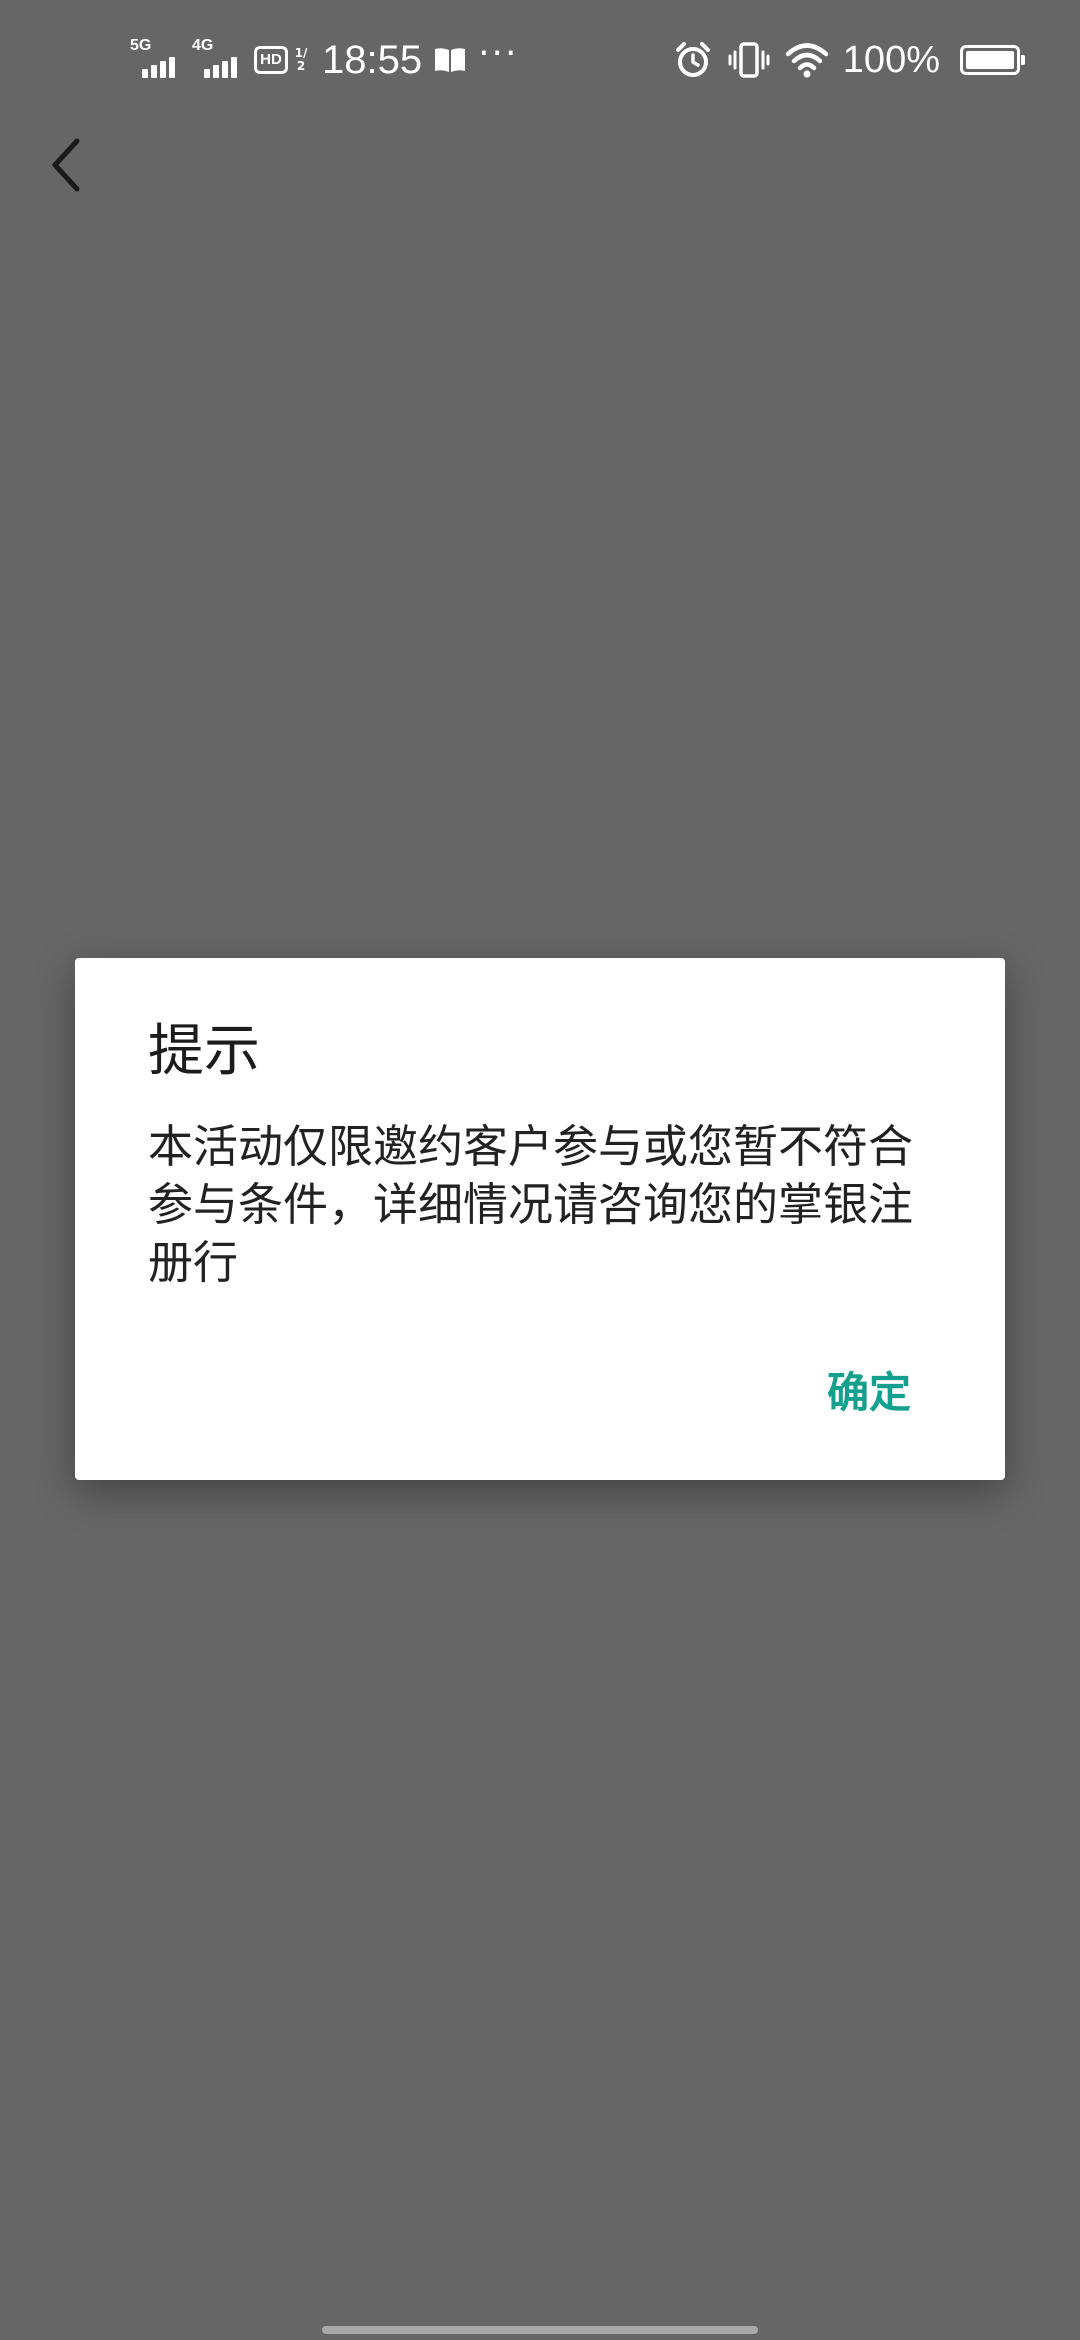 The image size is (1080, 2340). What do you see at coordinates (540, 2330) in the screenshot?
I see `home-indicator` at bounding box center [540, 2330].